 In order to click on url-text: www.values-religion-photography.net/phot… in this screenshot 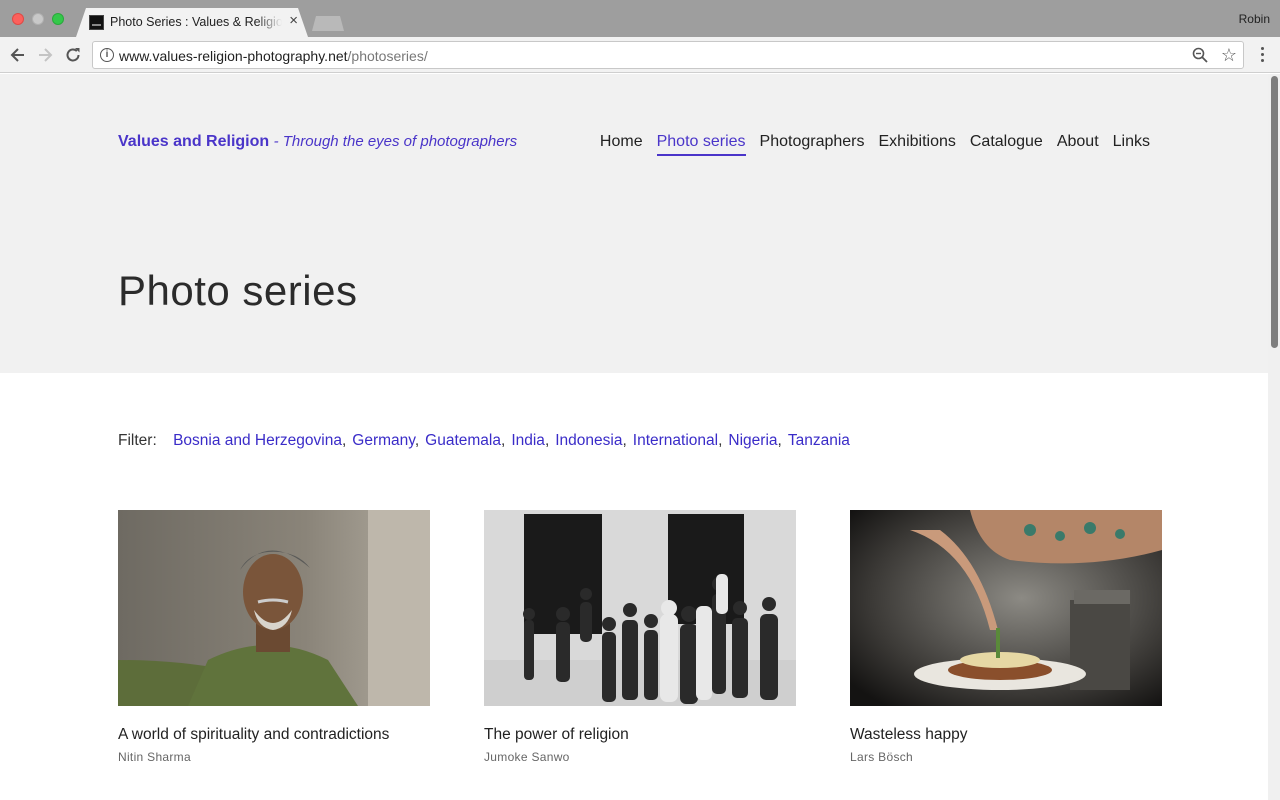, I will do `click(273, 56)`.